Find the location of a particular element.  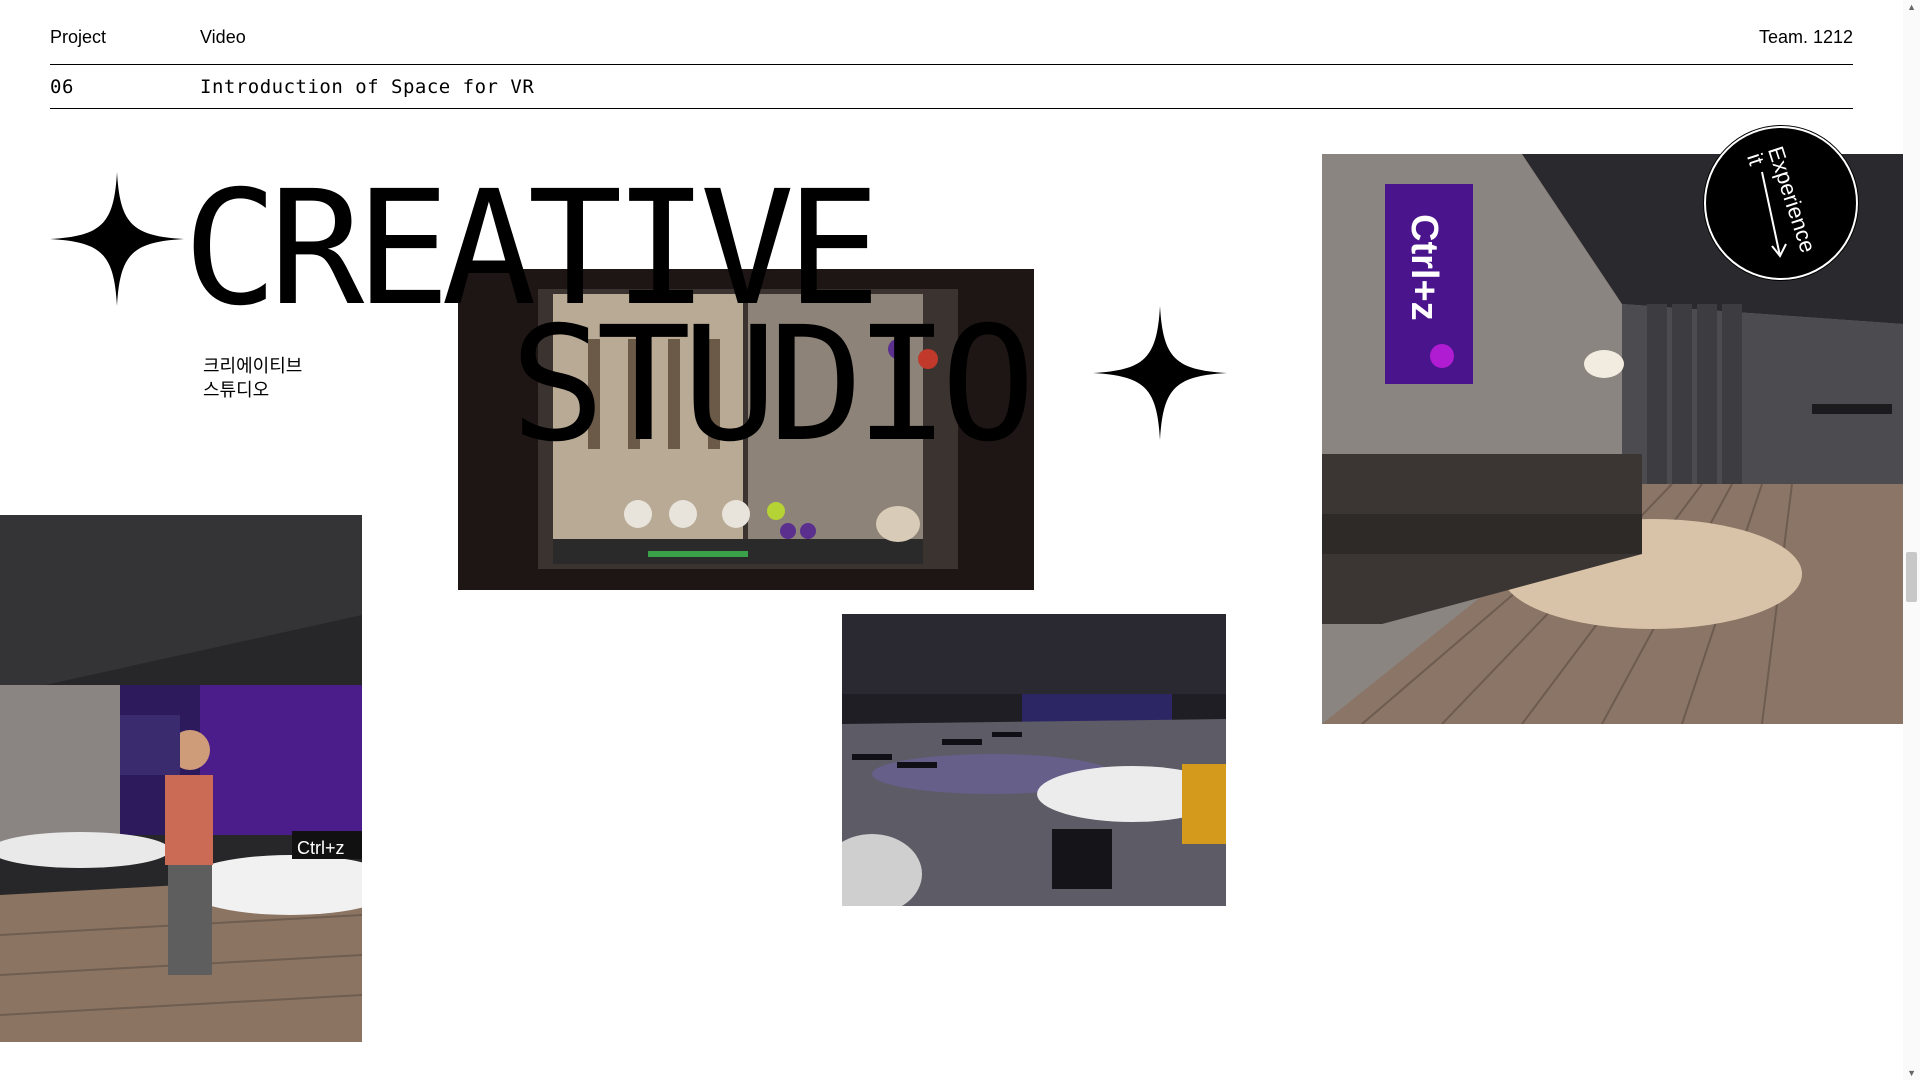

scroll-thumb is located at coordinates (1911, 577).